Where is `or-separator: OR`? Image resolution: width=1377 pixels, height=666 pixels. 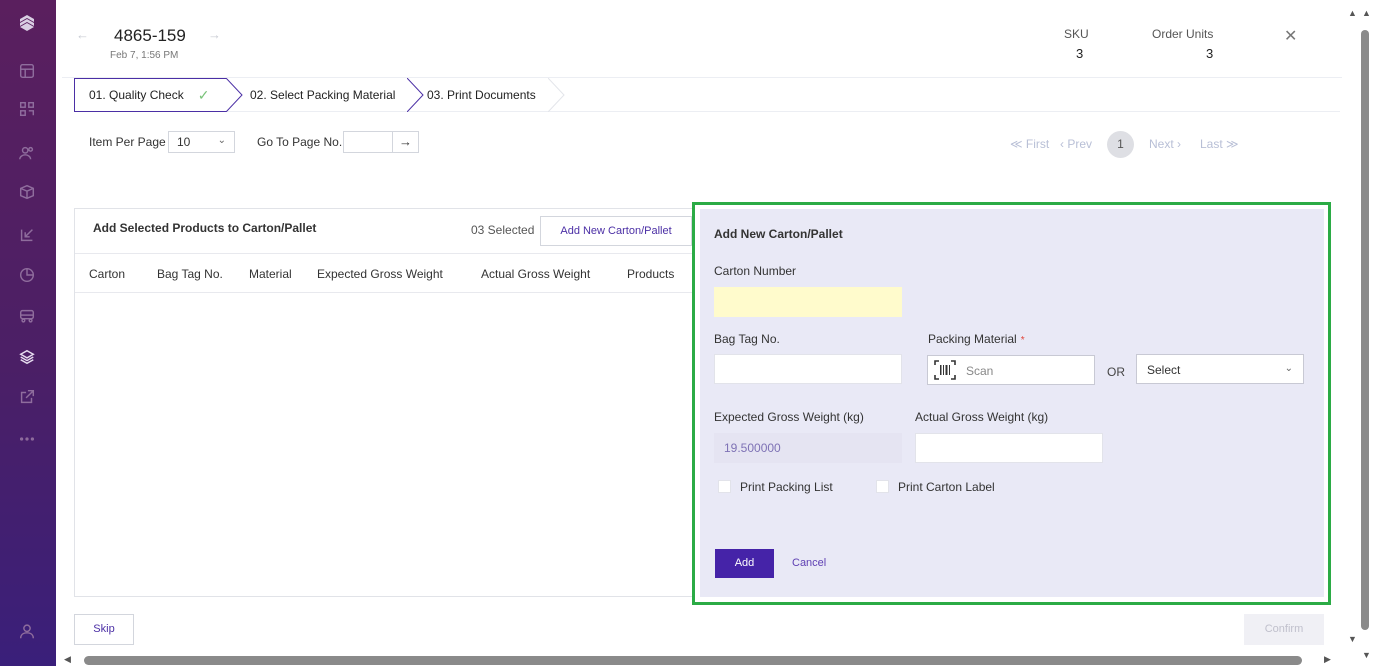
or-separator: OR is located at coordinates (1116, 372).